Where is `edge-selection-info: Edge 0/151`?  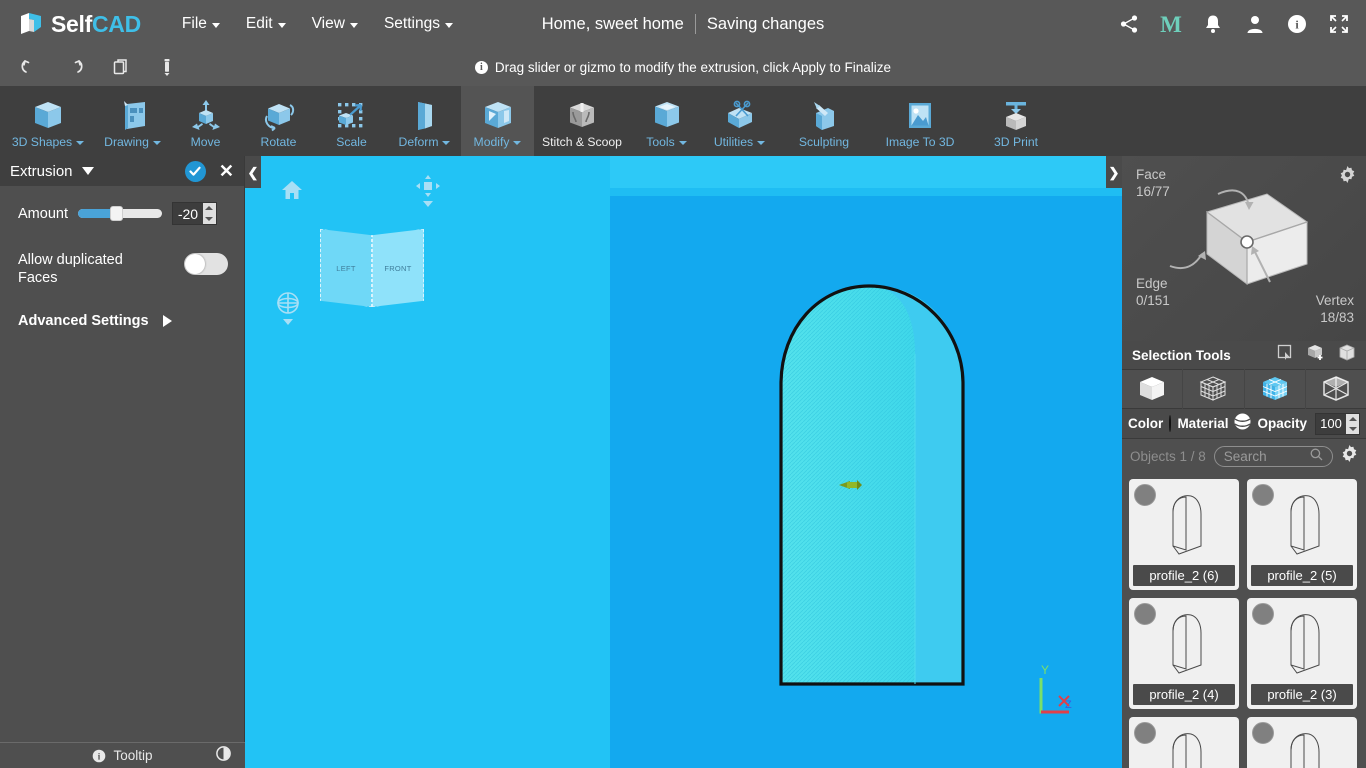
edge-selection-info: Edge 0/151 is located at coordinates (1153, 292).